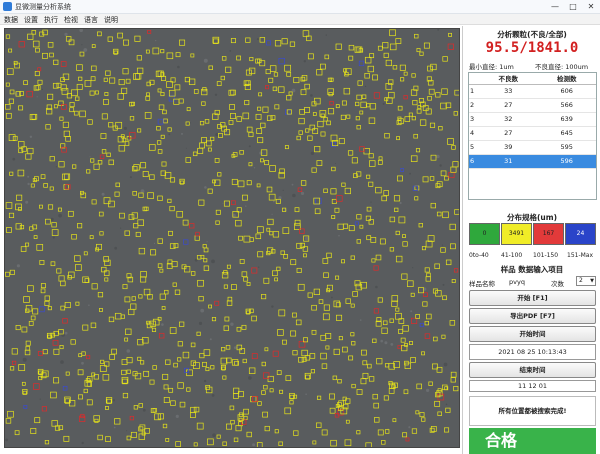  What do you see at coordinates (532, 119) in the screenshot?
I see `table-row: 3 32 639` at bounding box center [532, 119].